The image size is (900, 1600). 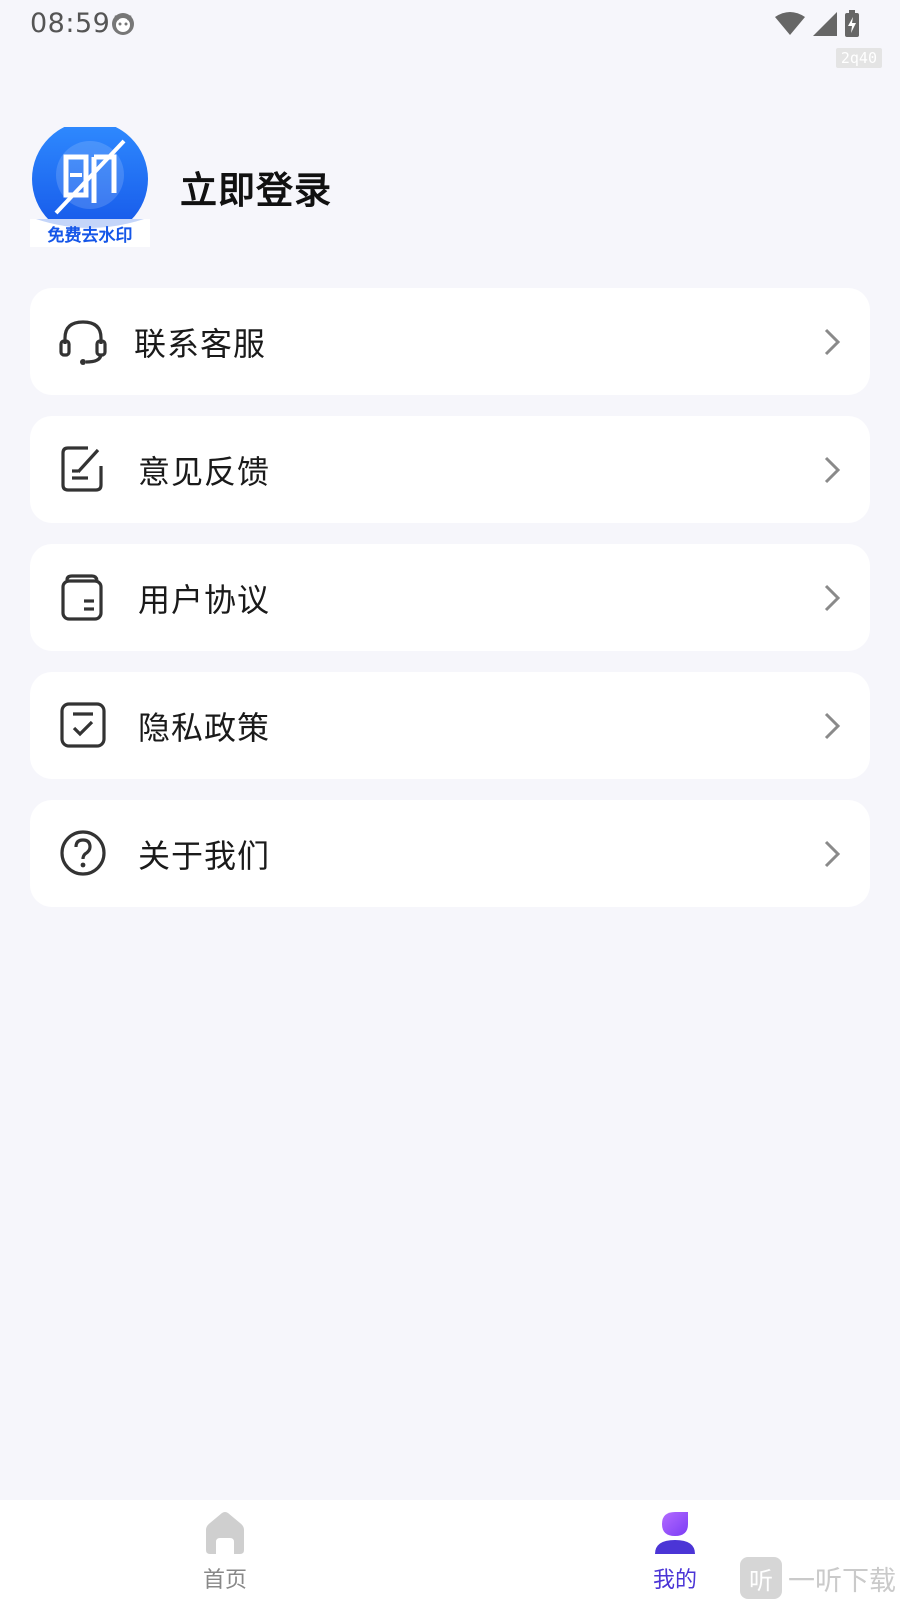 What do you see at coordinates (450, 24) in the screenshot?
I see `status-bar: 08:59` at bounding box center [450, 24].